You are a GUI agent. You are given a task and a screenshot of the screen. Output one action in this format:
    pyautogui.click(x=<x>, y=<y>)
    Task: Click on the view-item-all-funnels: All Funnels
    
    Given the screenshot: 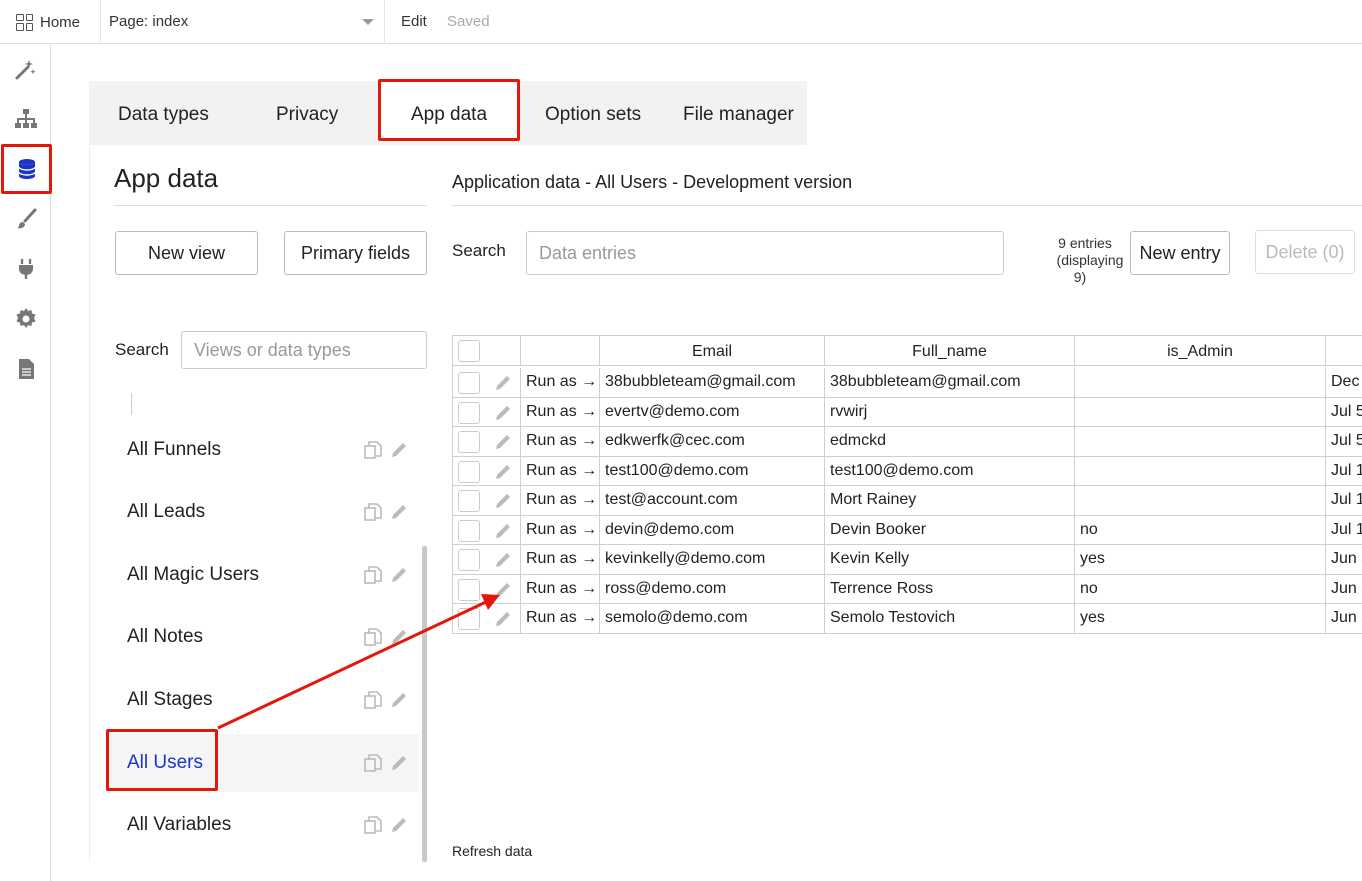 What is the action you would take?
    pyautogui.click(x=262, y=450)
    